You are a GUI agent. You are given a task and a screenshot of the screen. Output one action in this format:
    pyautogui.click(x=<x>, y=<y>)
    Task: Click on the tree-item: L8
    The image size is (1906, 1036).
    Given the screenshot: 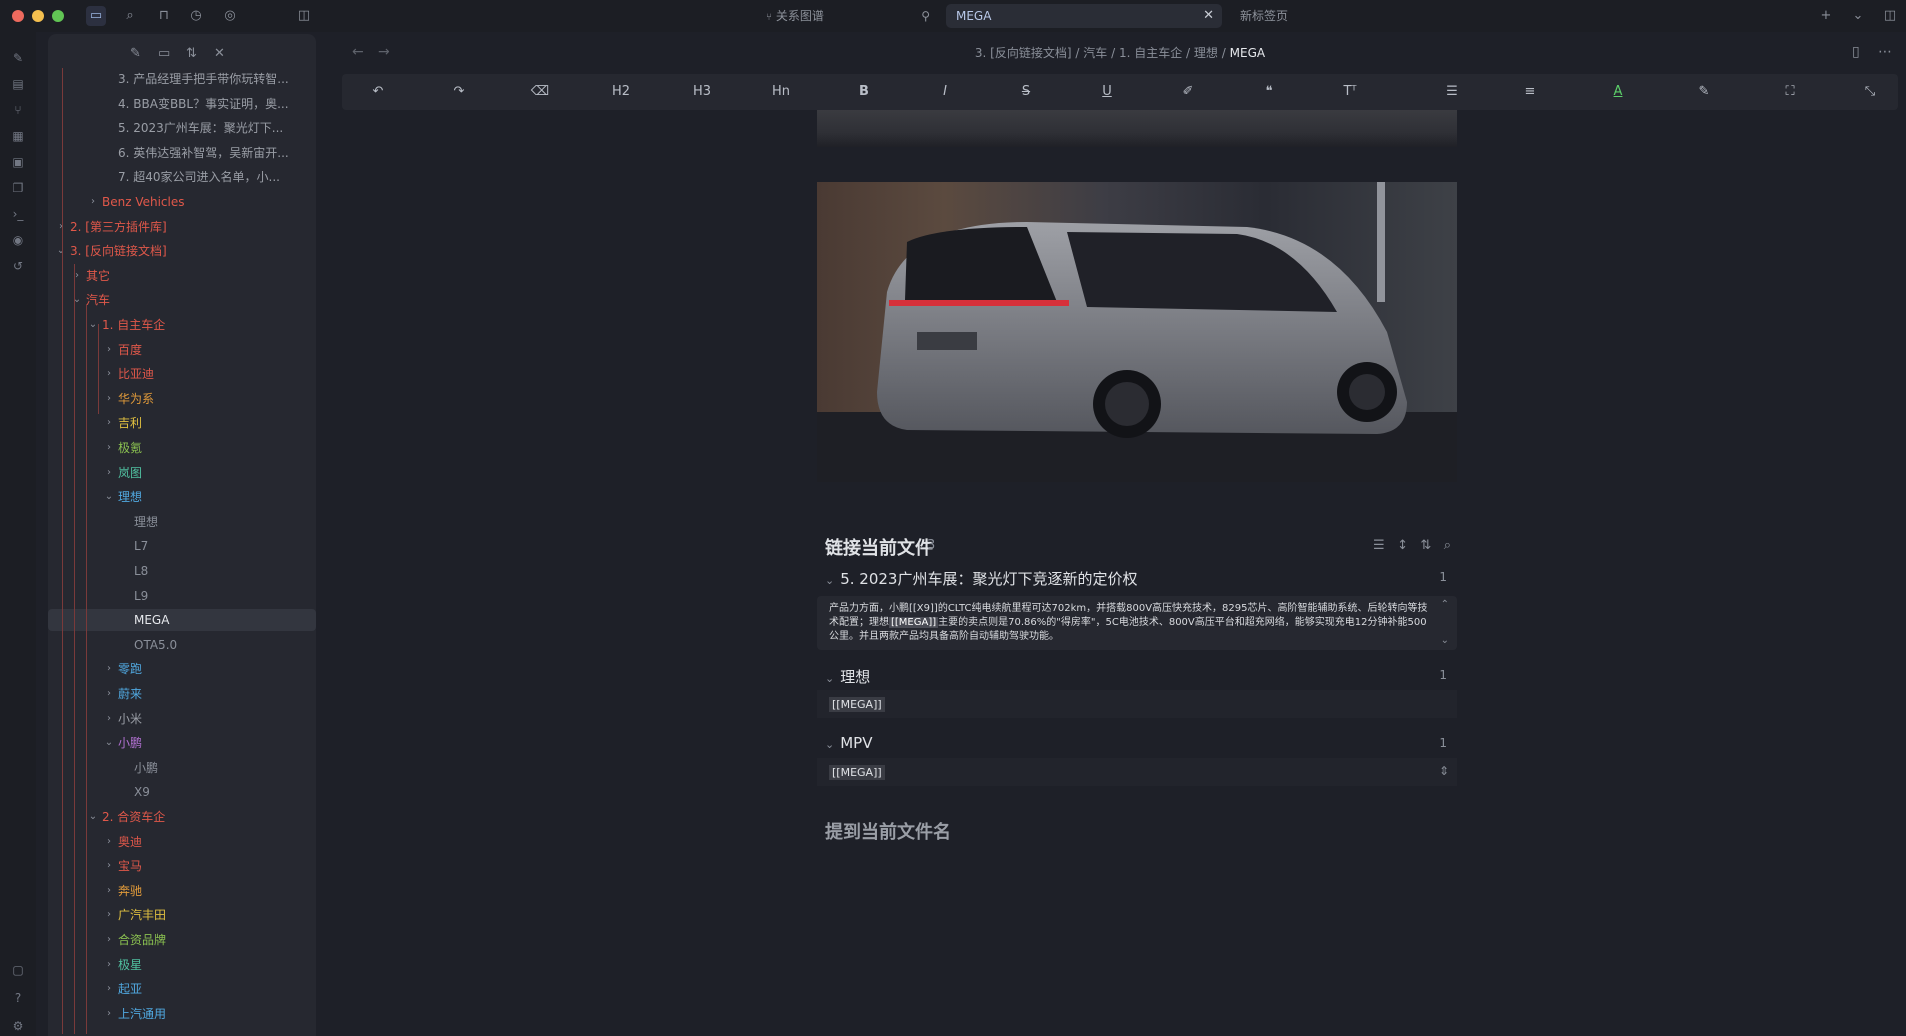 What is the action you would take?
    pyautogui.click(x=182, y=571)
    